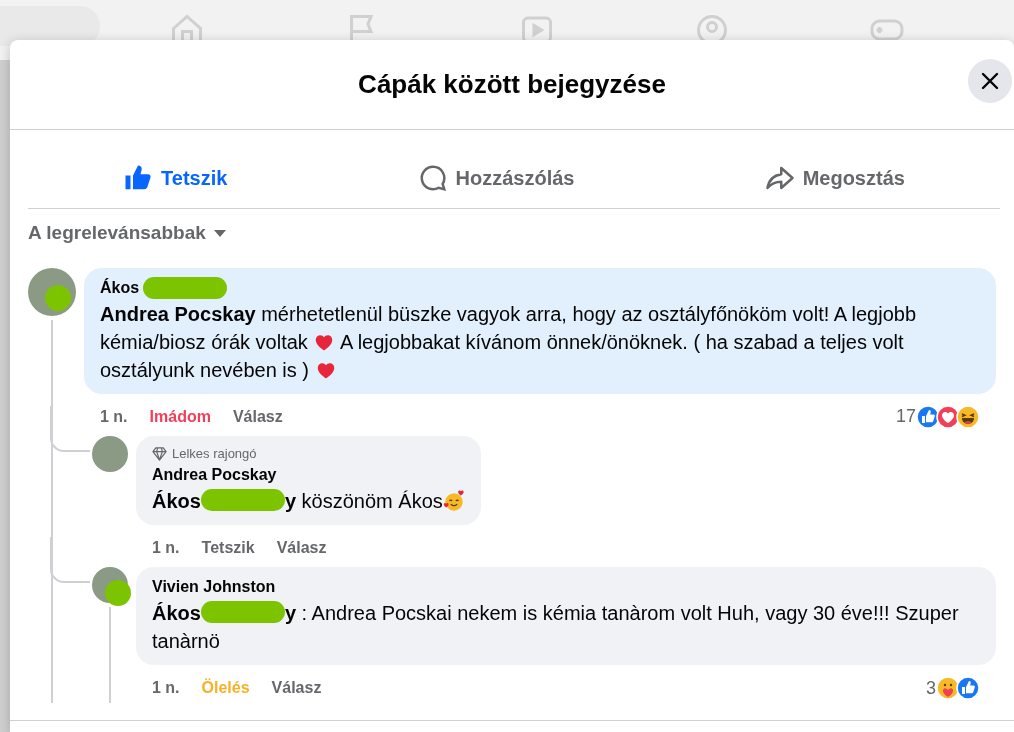 Image resolution: width=1014 pixels, height=732 pixels. What do you see at coordinates (968, 416) in the screenshot?
I see `laughing-face-icon` at bounding box center [968, 416].